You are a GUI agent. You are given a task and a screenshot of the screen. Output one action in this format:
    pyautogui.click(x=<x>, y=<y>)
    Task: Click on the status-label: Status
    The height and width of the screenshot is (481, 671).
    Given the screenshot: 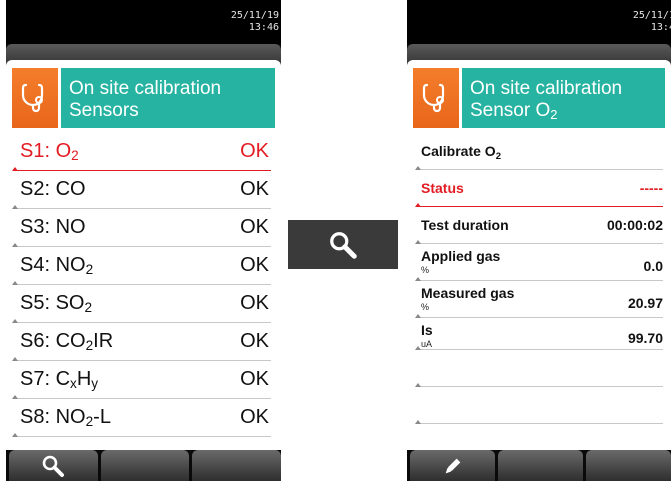 What is the action you would take?
    pyautogui.click(x=442, y=188)
    